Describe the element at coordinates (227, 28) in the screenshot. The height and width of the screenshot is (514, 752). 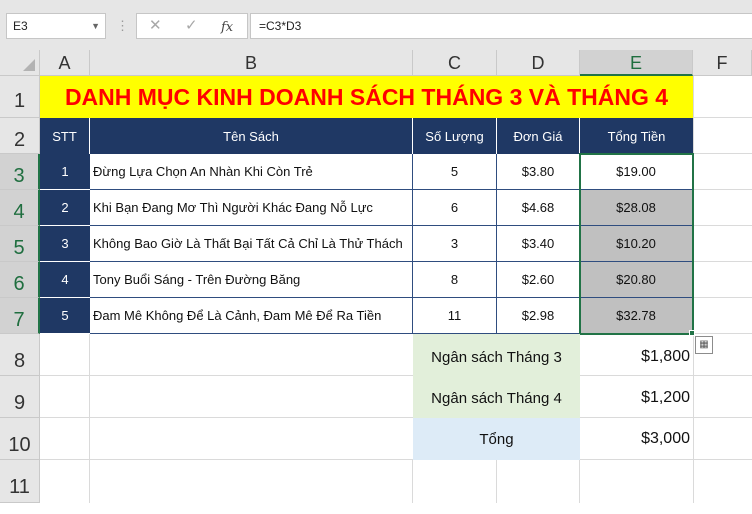
I see `insert-function-icon: fx` at that location.